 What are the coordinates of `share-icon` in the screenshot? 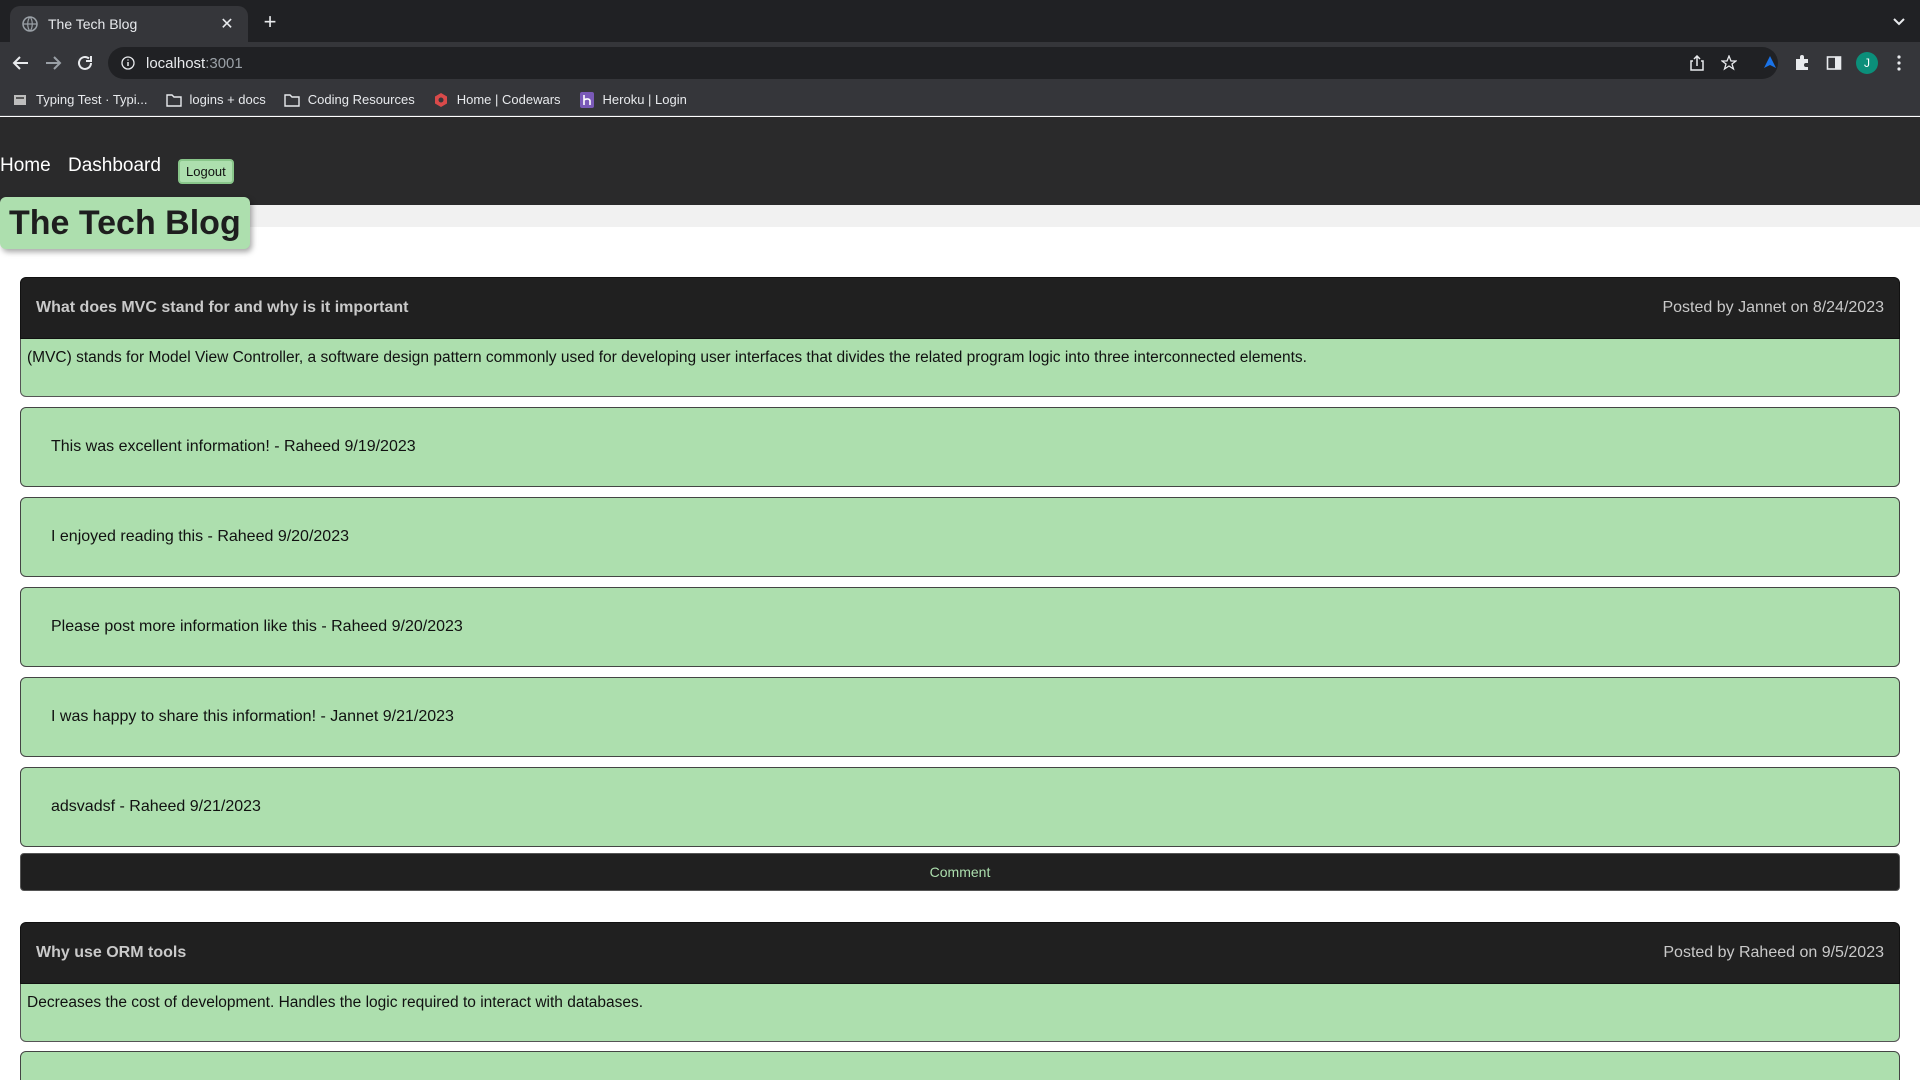 It's located at (1697, 63).